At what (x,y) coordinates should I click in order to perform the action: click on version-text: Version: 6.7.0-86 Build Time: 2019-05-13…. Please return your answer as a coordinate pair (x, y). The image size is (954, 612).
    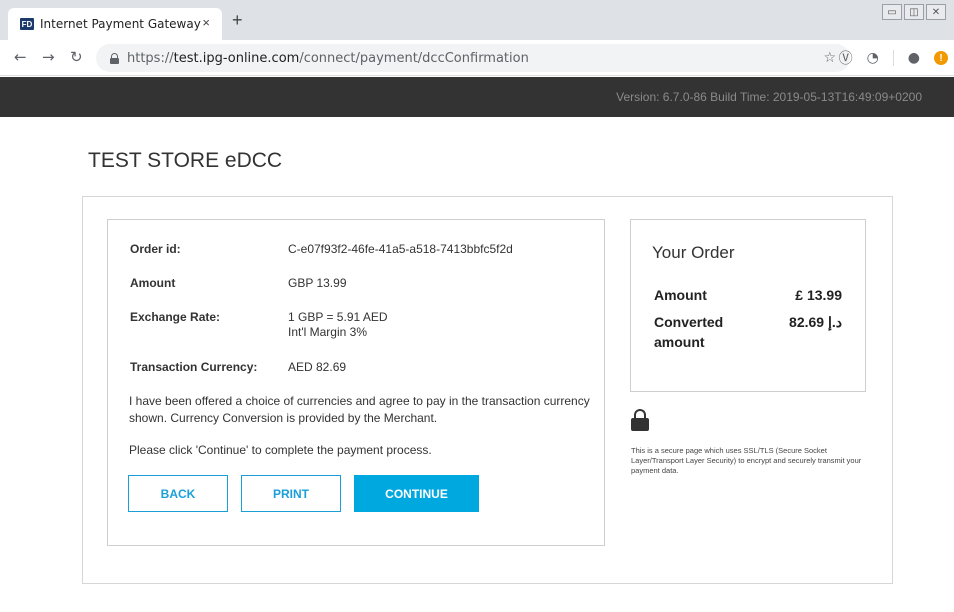
    Looking at the image, I should click on (769, 97).